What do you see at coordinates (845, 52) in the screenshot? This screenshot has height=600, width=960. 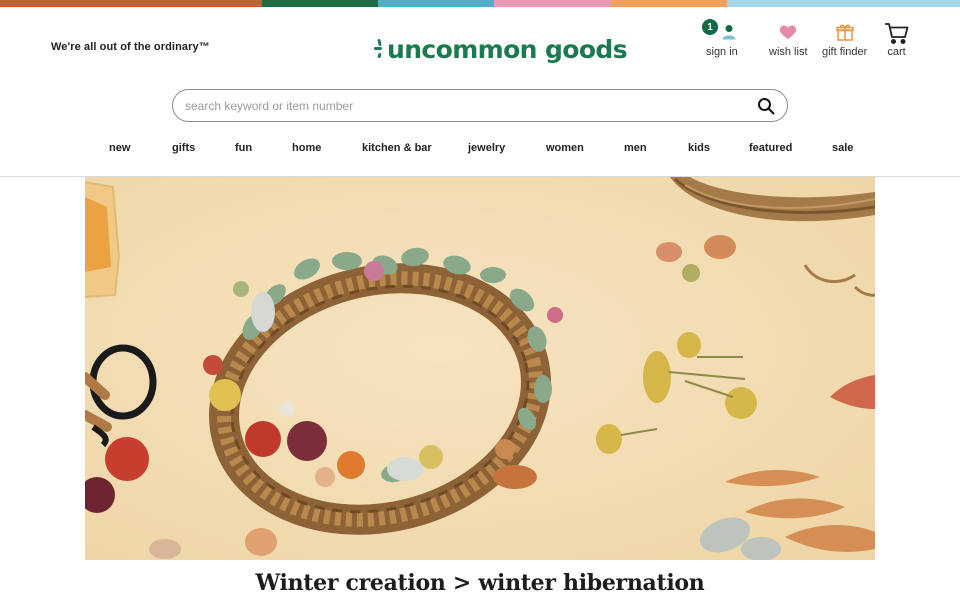 I see `gift-finder-label: gift finder` at bounding box center [845, 52].